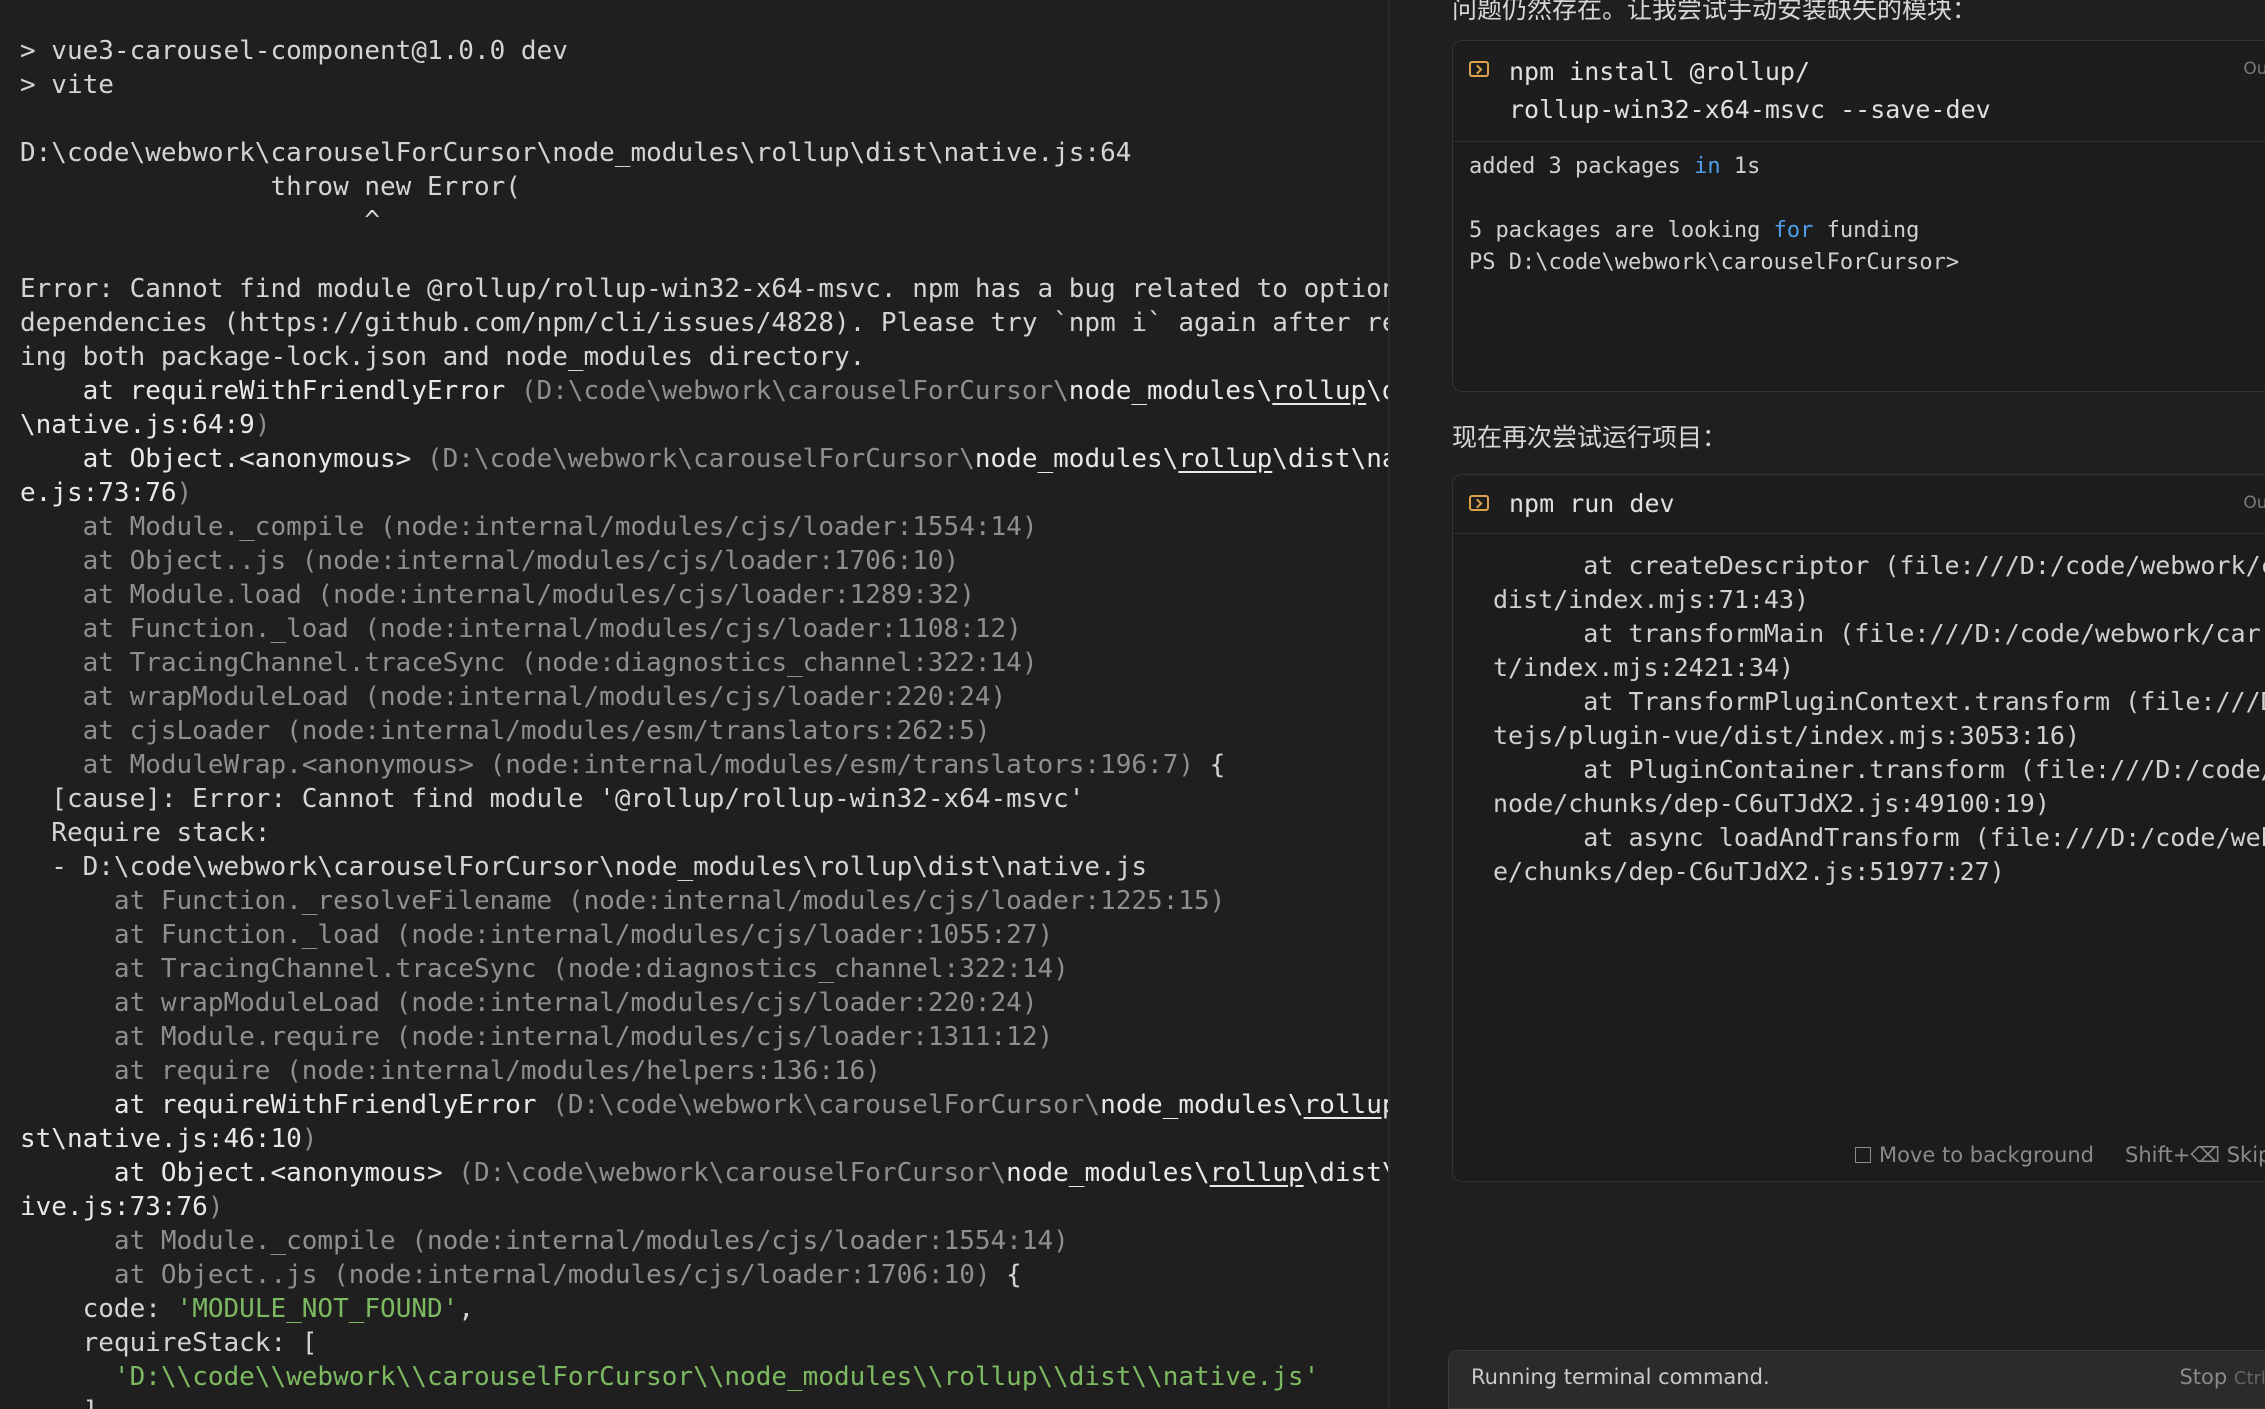 The image size is (2265, 1409). What do you see at coordinates (704, 85) in the screenshot?
I see `terminal-line: > vite` at bounding box center [704, 85].